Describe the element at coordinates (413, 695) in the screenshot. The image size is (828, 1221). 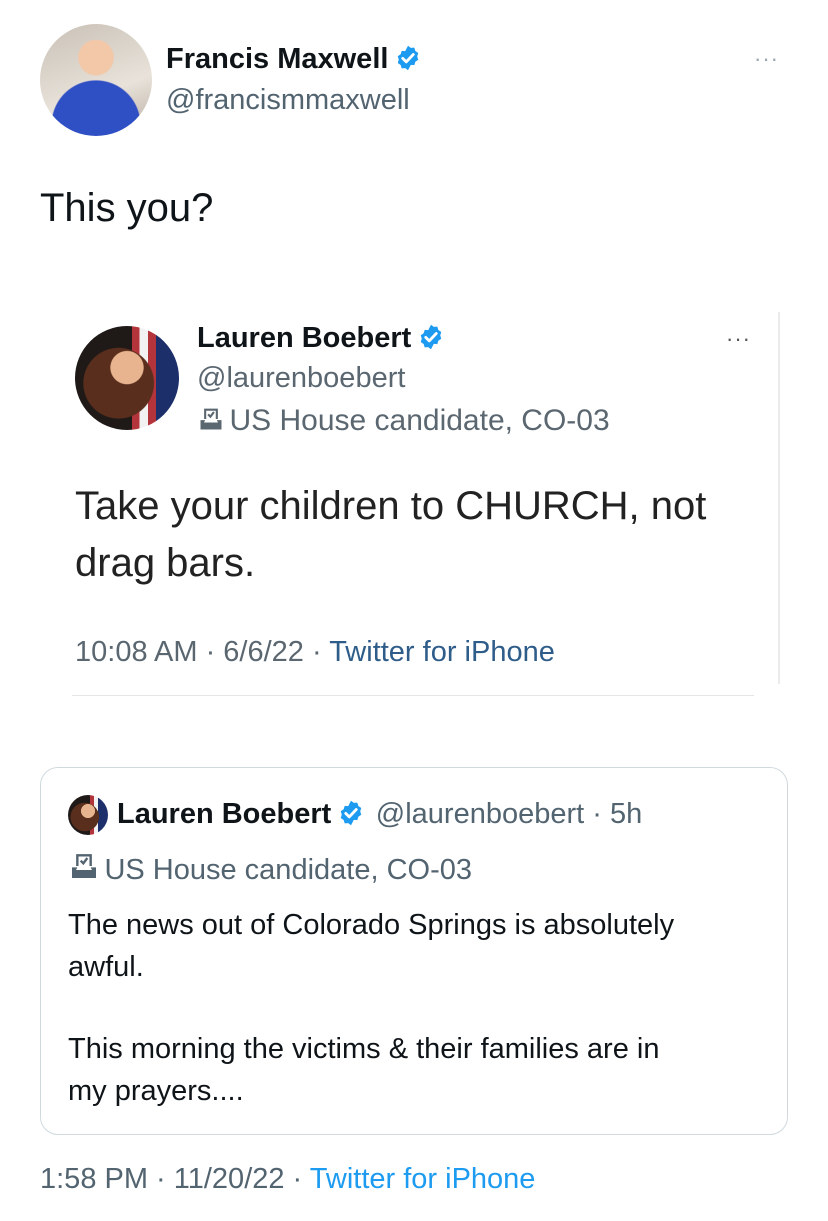
I see `screenshot-divider` at that location.